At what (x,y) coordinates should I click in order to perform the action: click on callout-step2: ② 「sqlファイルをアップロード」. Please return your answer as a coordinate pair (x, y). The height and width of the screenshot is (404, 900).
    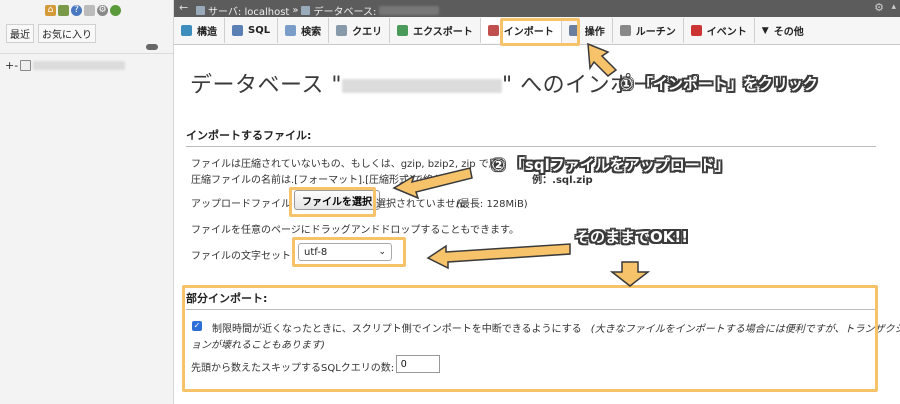
    Looking at the image, I should click on (611, 165).